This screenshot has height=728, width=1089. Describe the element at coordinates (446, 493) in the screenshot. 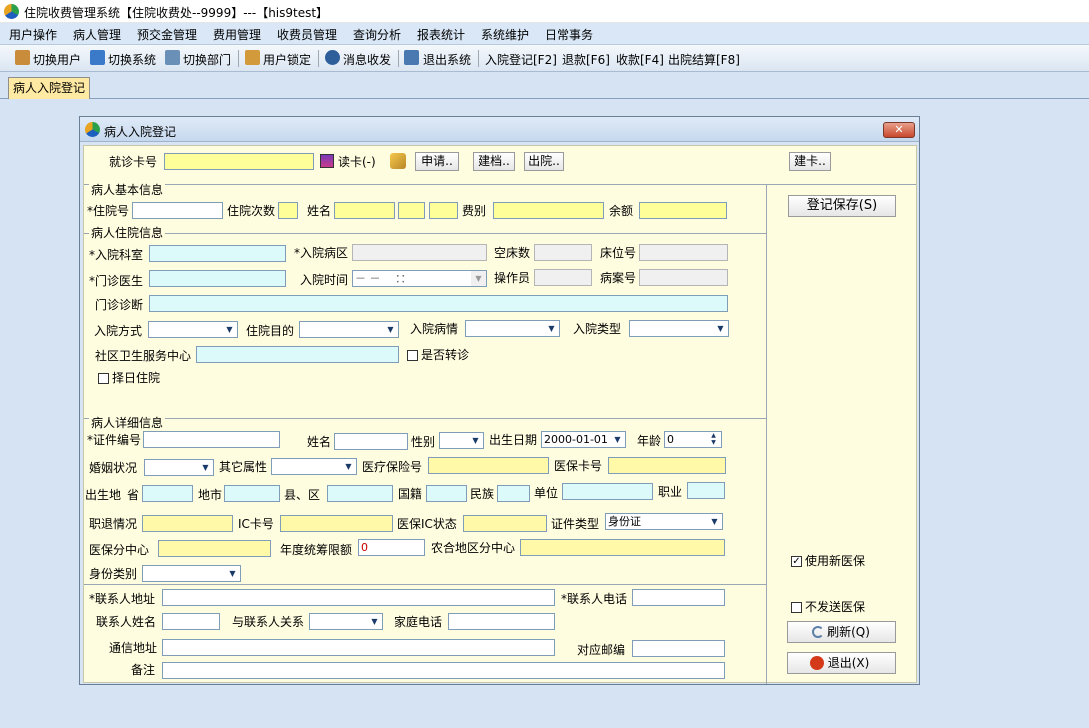

I see `nationality-input` at that location.